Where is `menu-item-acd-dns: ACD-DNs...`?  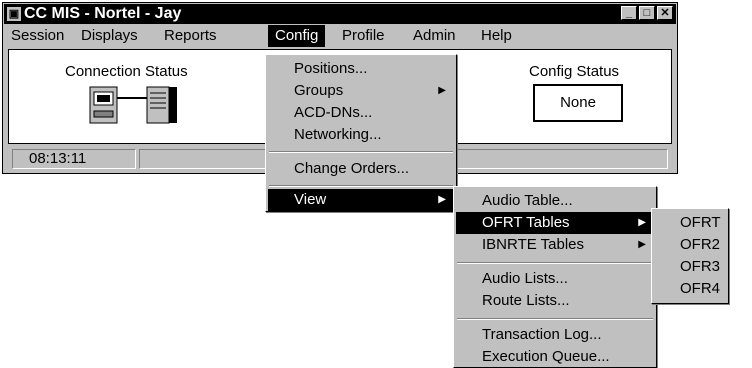
menu-item-acd-dns: ACD-DNs... is located at coordinates (361, 113).